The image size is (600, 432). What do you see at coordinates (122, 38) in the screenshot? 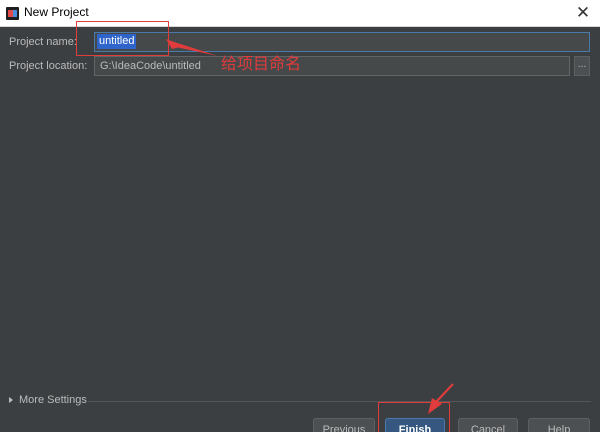
I see `annotation-box-name` at bounding box center [122, 38].